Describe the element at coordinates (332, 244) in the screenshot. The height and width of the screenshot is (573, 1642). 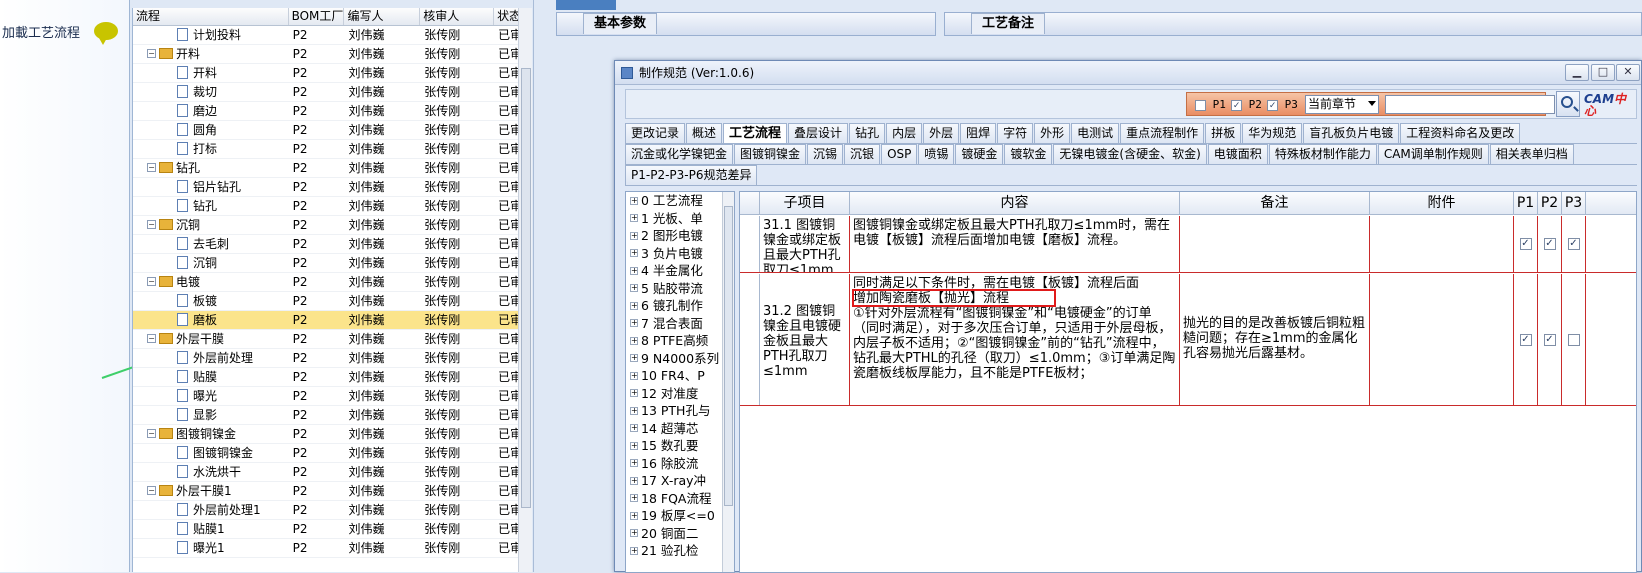
I see `tree-row: 去毛刺 P2 刘伟巍 张传刚 已审核` at that location.